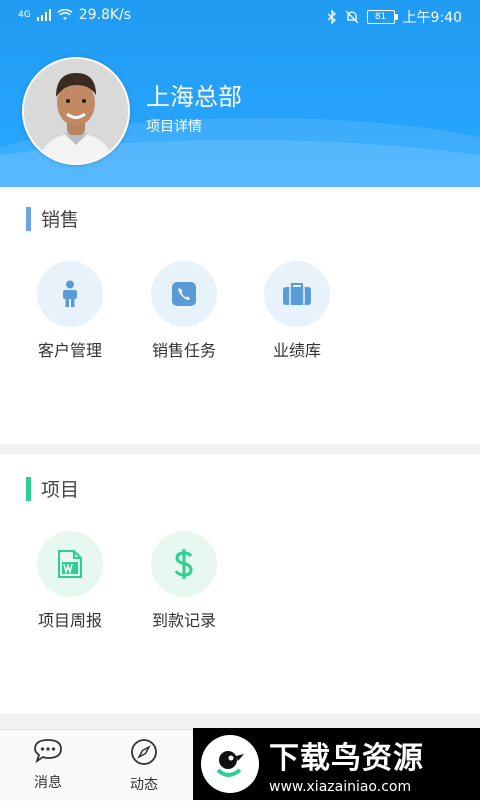 This screenshot has width=480, height=801. What do you see at coordinates (144, 785) in the screenshot?
I see `nav-label: 动态` at bounding box center [144, 785].